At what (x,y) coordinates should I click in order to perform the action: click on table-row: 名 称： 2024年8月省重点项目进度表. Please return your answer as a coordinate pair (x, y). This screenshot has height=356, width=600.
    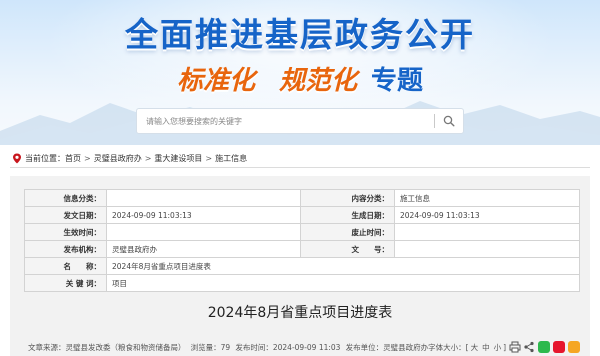
    Looking at the image, I should click on (302, 266).